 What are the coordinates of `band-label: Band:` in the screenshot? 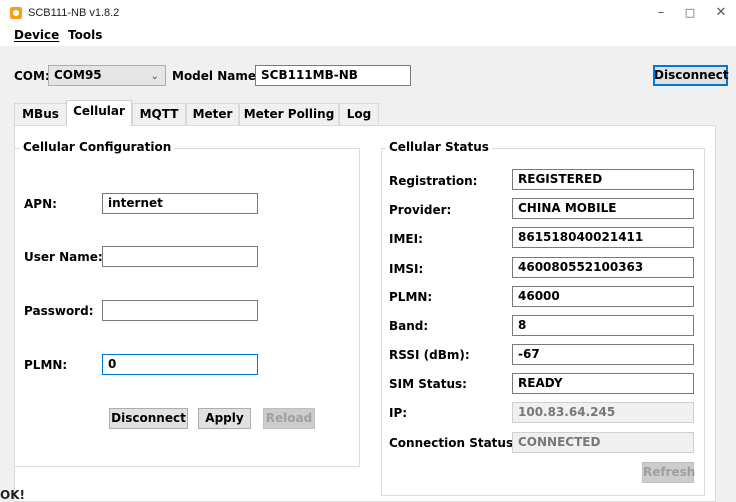 It's located at (409, 326).